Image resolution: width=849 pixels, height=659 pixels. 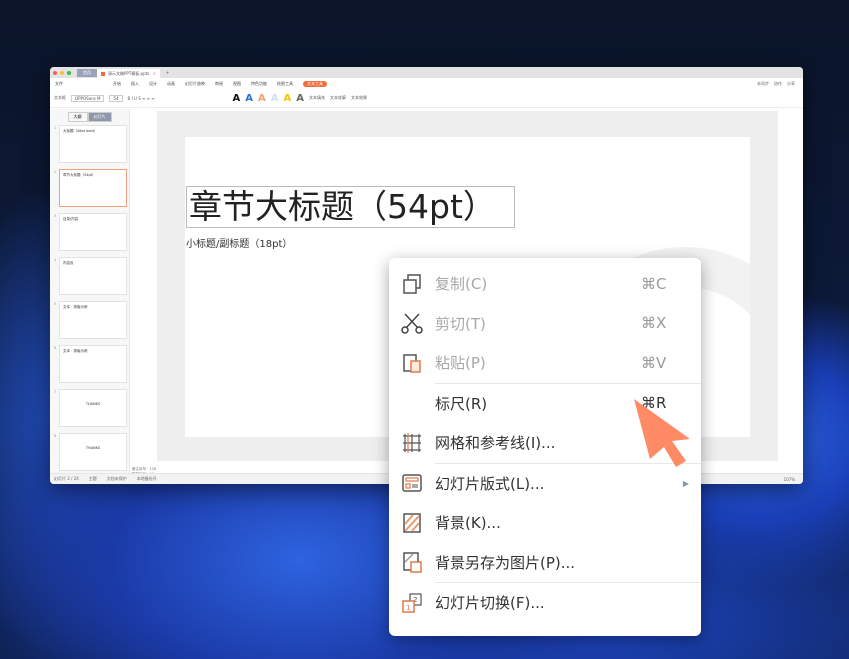 I want to click on grid-icon, so click(x=412, y=443).